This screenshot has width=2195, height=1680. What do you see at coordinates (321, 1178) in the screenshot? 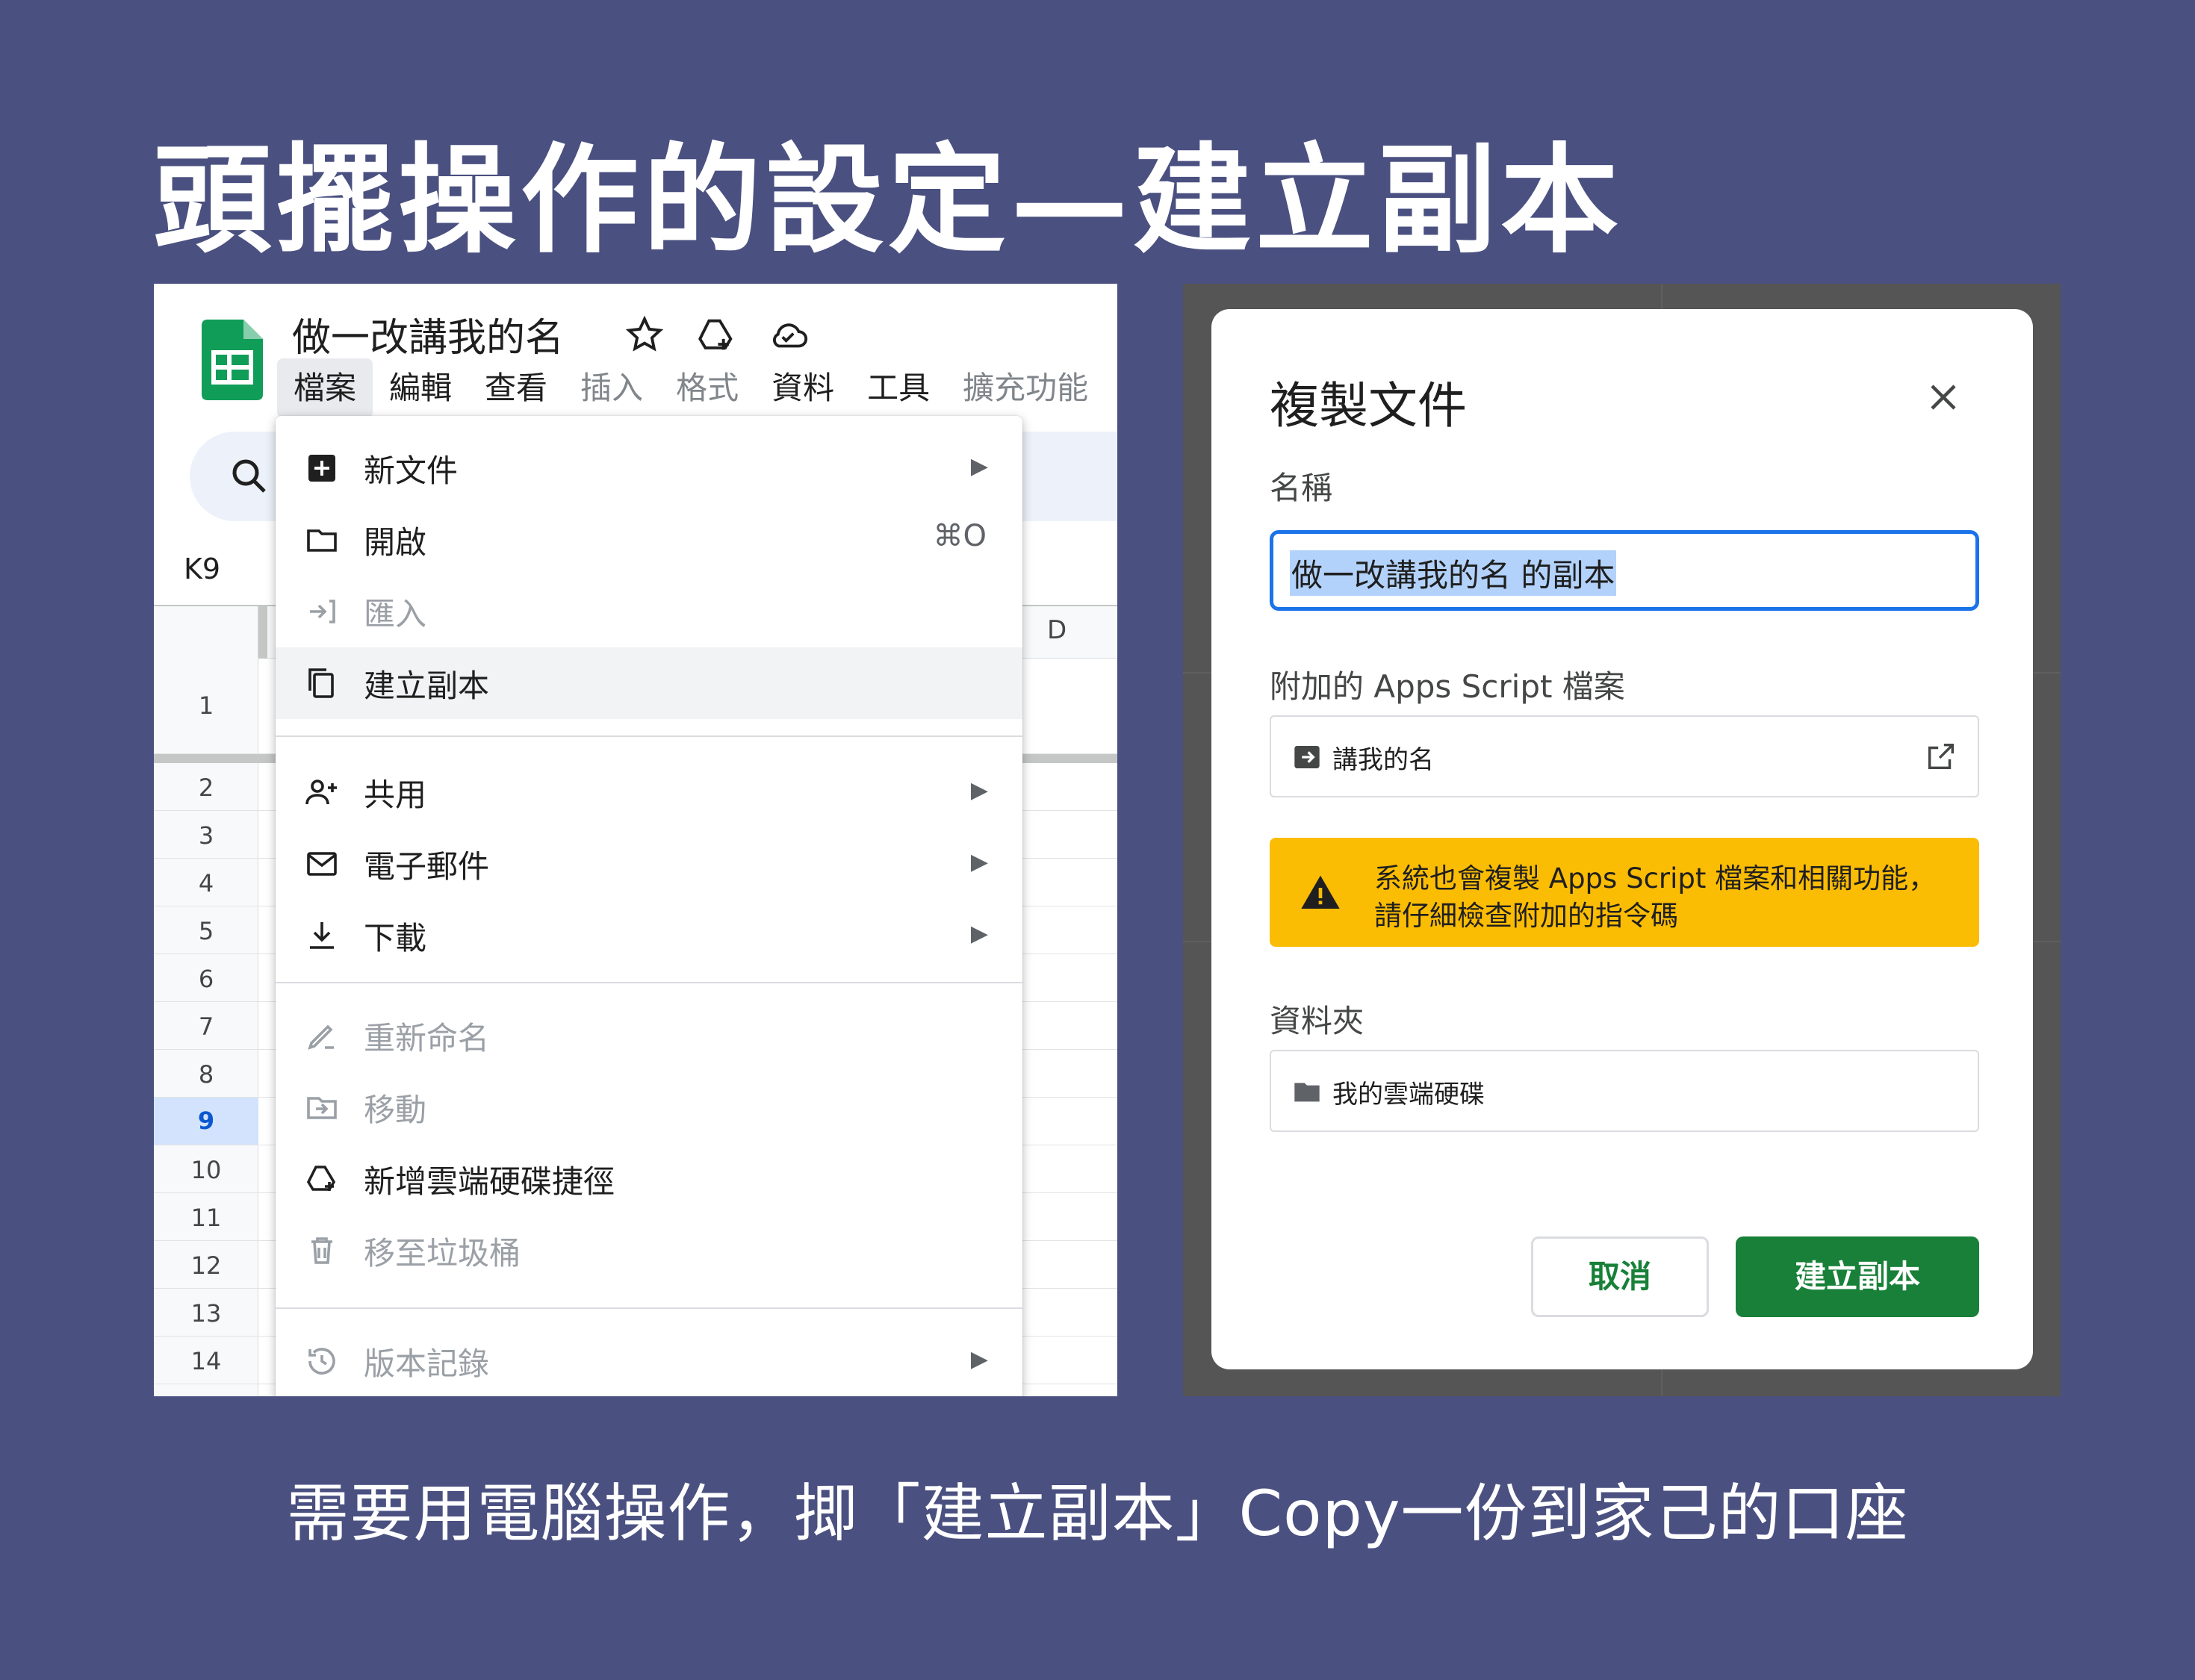
I see `drive-shortcut-icon` at bounding box center [321, 1178].